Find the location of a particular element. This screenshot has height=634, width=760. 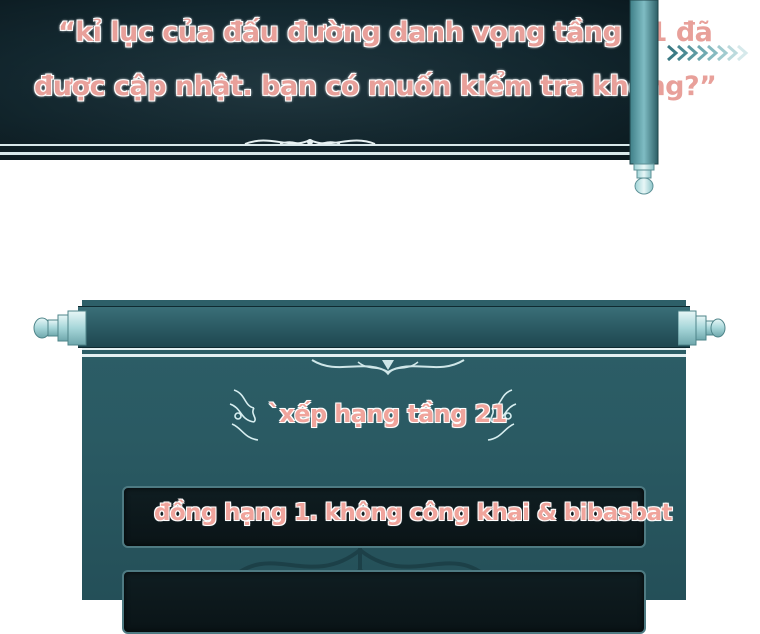

ranking-entry-text: đồng hạng 1. không công khai & bibasbat is located at coordinates (413, 513).